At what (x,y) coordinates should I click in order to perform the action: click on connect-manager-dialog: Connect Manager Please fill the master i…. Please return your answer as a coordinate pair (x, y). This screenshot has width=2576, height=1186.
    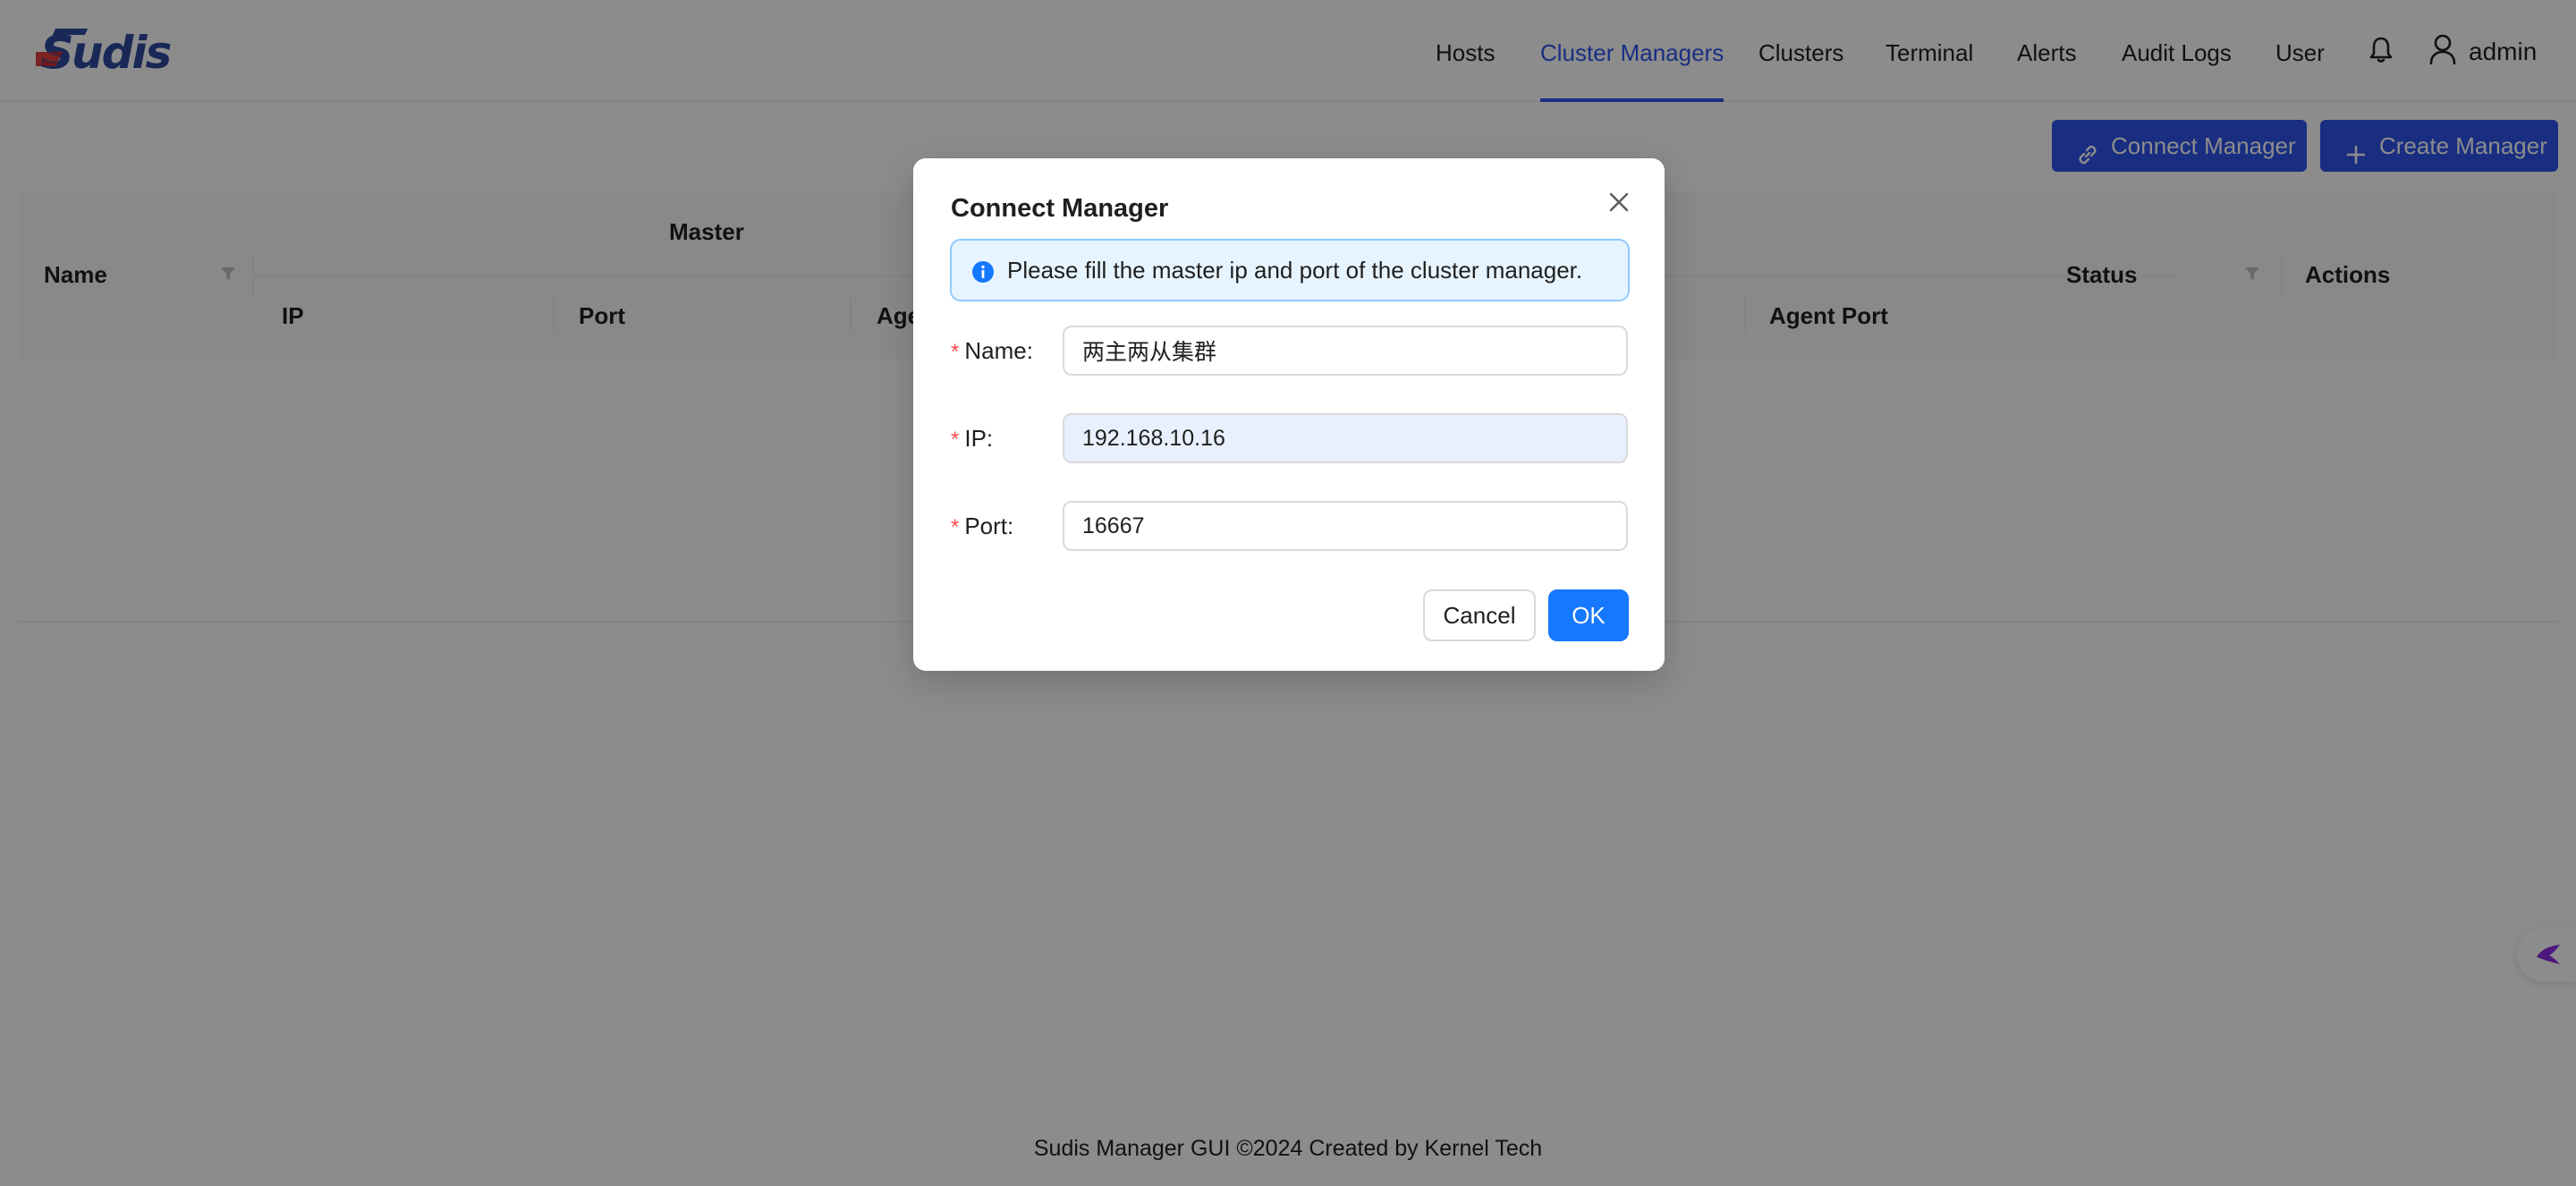
    Looking at the image, I should click on (1289, 414).